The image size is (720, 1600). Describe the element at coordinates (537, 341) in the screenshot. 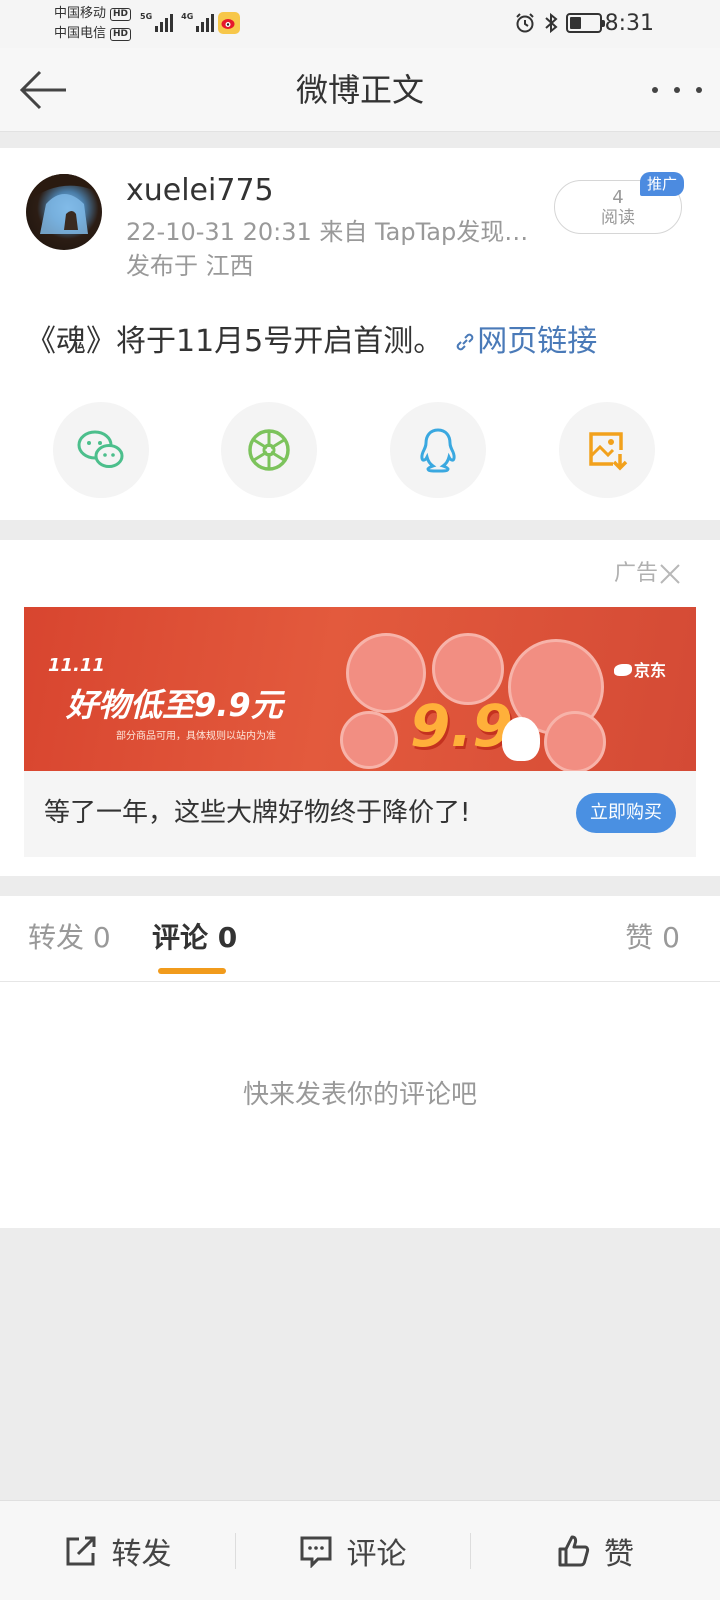

I see `web-link-label: 网页链接` at that location.